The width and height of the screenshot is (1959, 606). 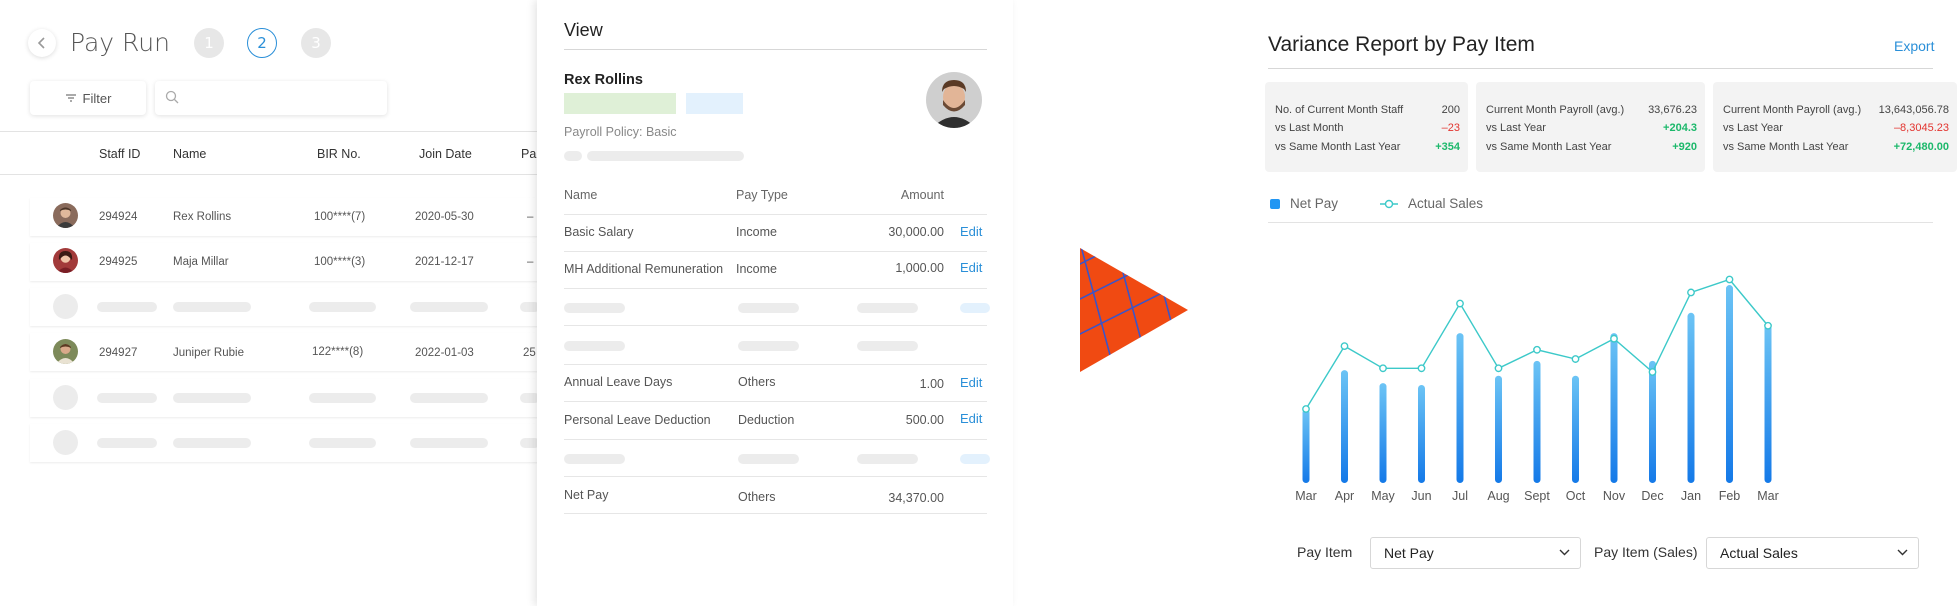 I want to click on col-pay-type: Pay Type, so click(x=762, y=195).